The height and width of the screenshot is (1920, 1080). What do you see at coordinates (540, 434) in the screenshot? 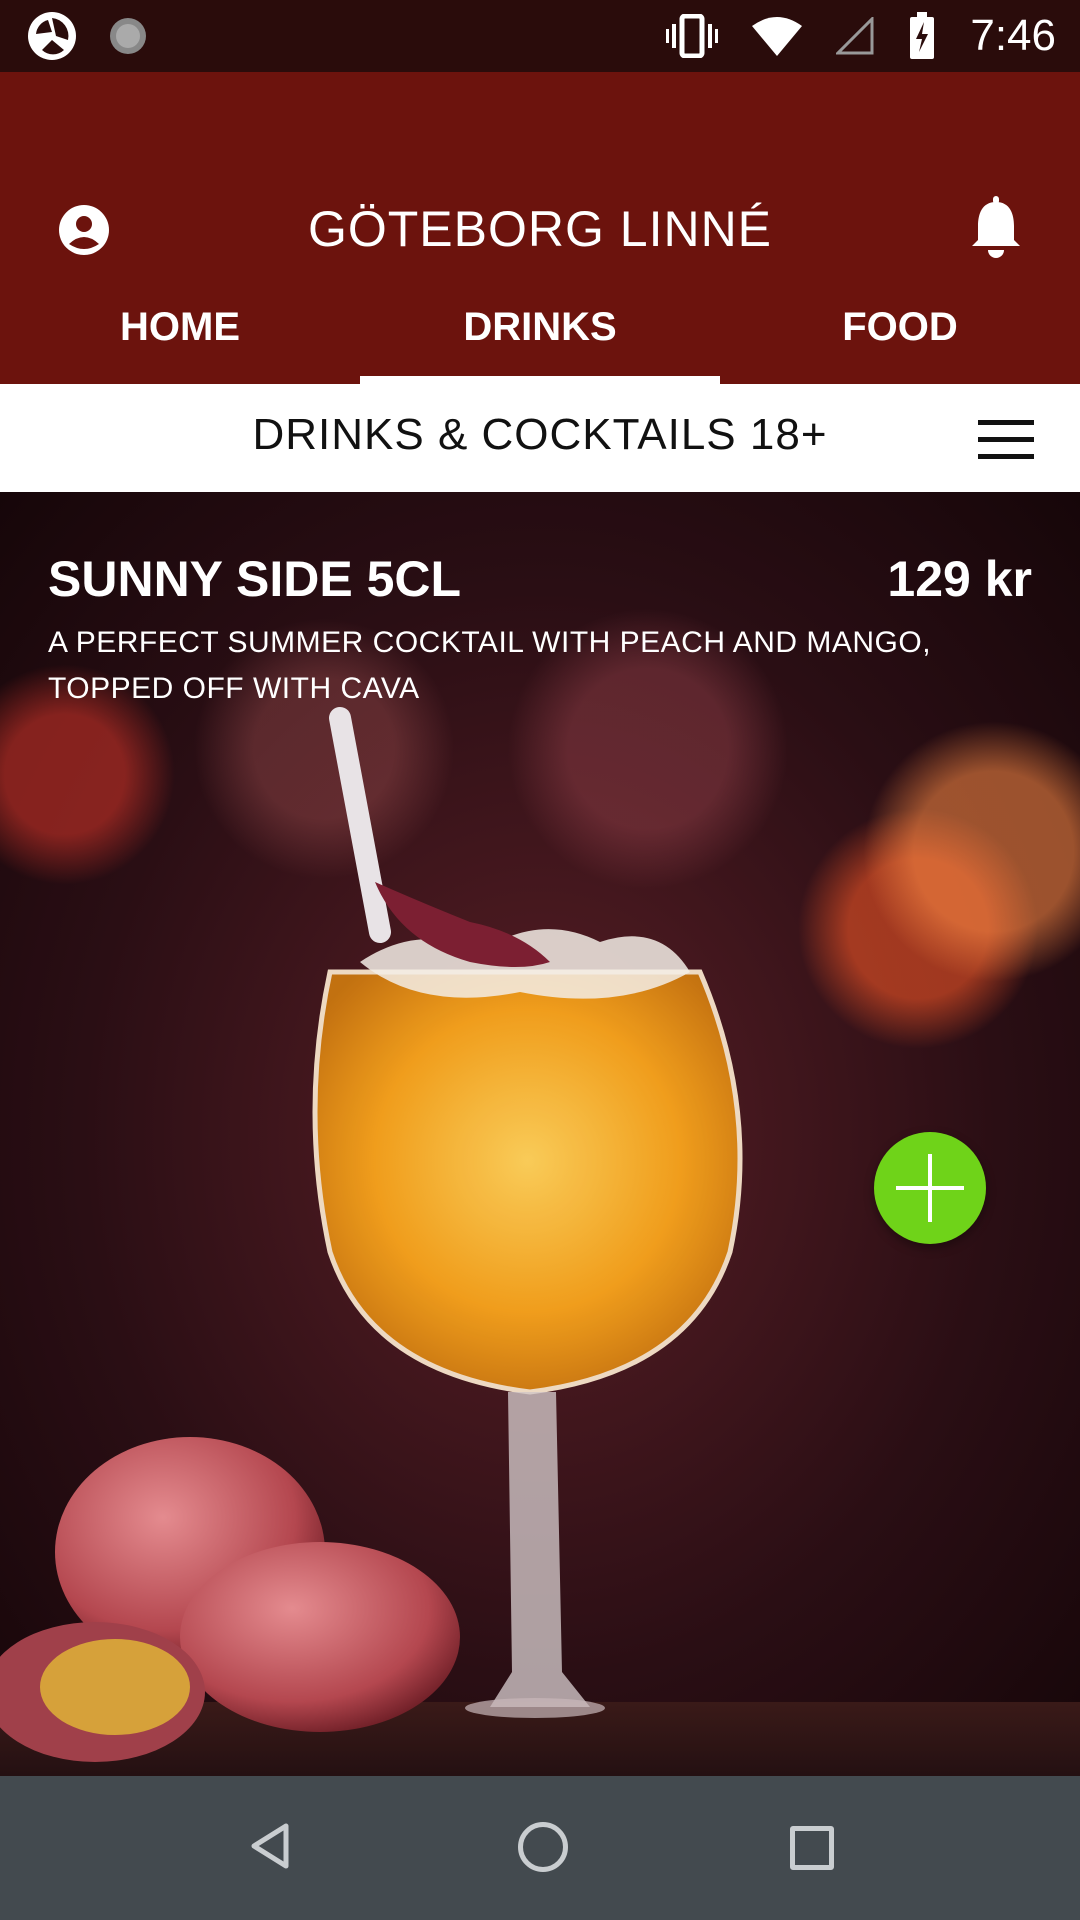
I see `category-title: DRINKS & COCKTAILS 18+` at bounding box center [540, 434].